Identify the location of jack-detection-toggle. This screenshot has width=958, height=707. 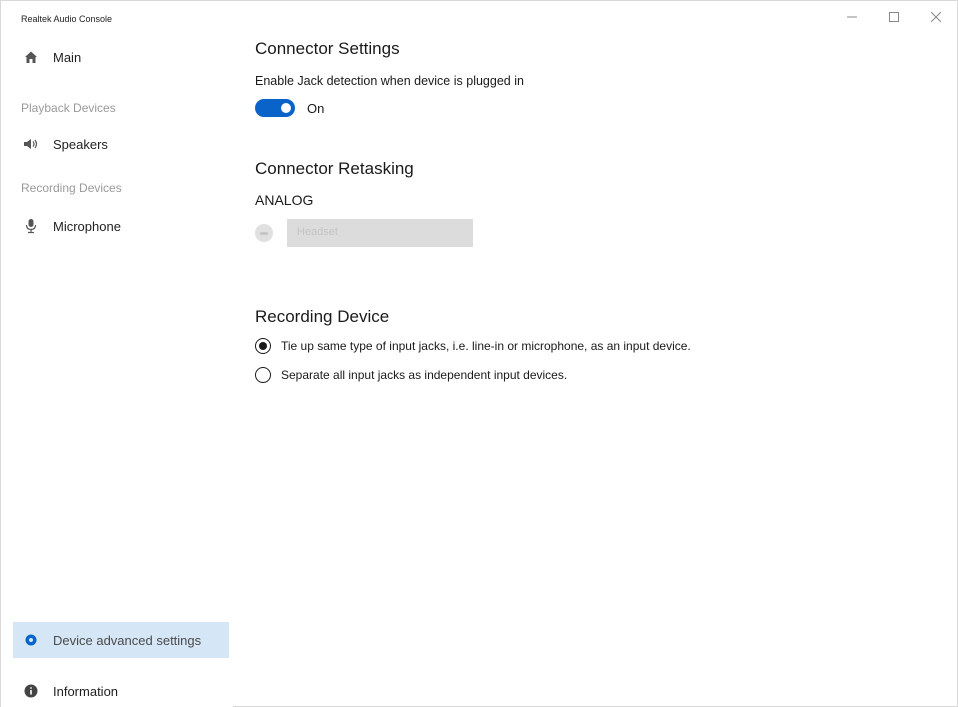
(275, 108).